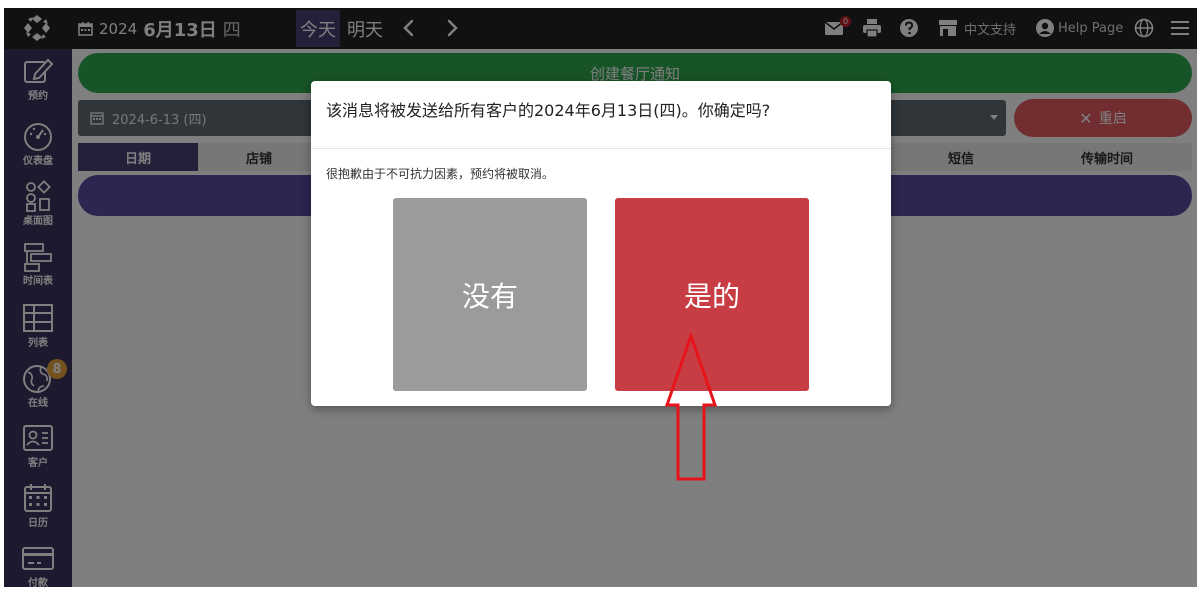  I want to click on dialog-title: 该消息将被发送给所有客户的2024年6月13日(四)。你确定吗?, so click(548, 110).